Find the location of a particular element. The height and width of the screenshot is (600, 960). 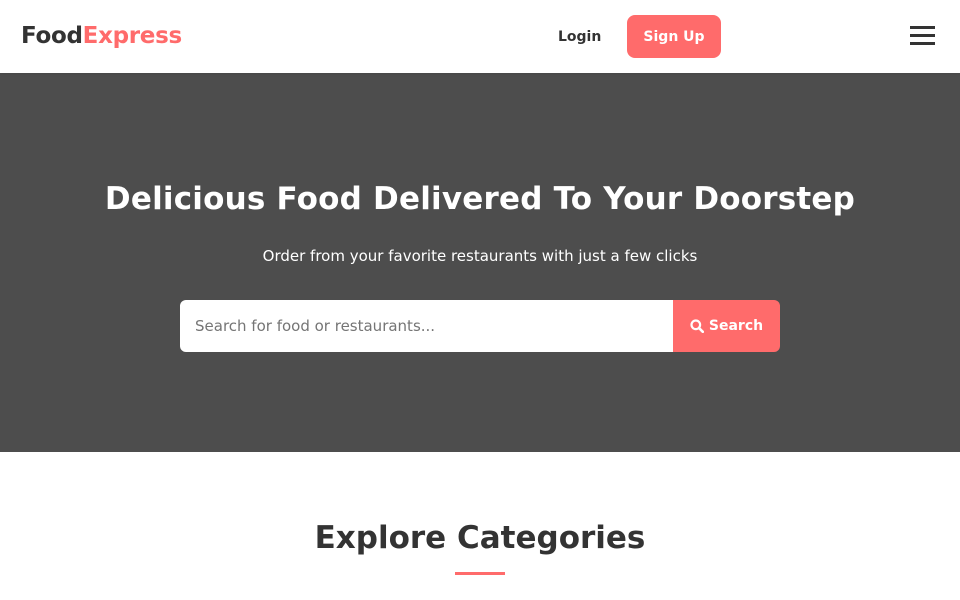

search-button: Search is located at coordinates (726, 326).